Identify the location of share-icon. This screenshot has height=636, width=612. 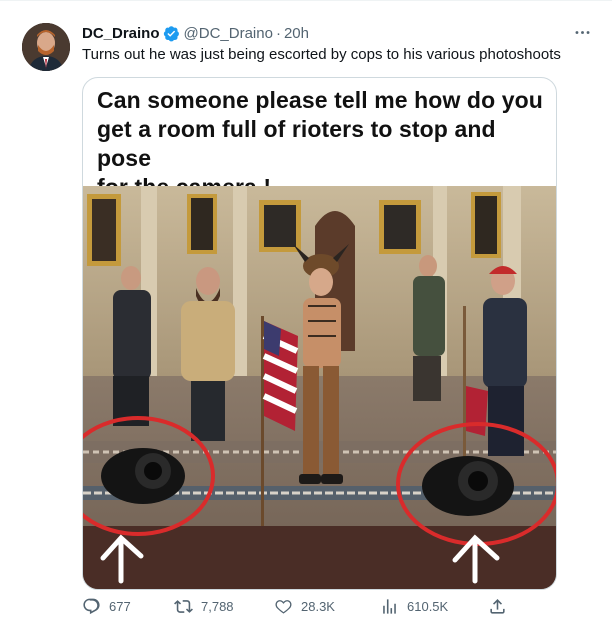
(497, 606).